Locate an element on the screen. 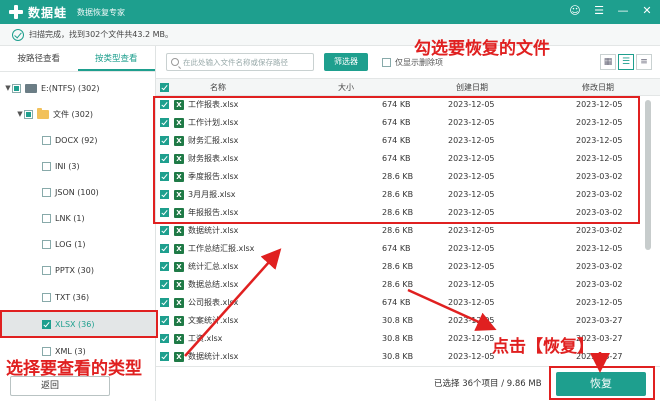  drive-label: E:(NTFS) (302) is located at coordinates (70, 88).